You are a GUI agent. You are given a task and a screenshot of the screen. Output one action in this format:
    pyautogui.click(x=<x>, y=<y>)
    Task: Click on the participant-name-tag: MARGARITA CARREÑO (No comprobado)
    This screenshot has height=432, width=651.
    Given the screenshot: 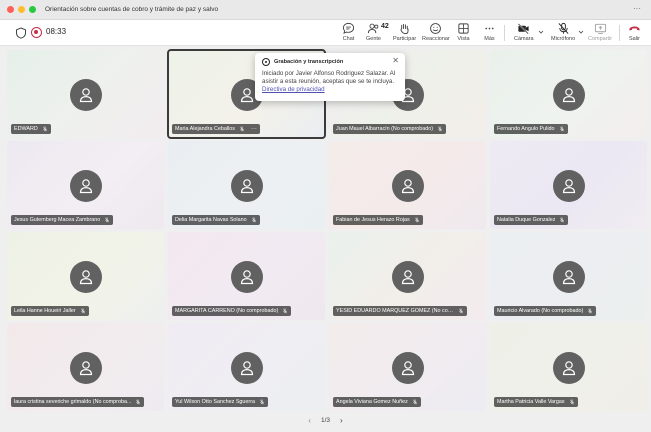 What is the action you would take?
    pyautogui.click(x=232, y=311)
    